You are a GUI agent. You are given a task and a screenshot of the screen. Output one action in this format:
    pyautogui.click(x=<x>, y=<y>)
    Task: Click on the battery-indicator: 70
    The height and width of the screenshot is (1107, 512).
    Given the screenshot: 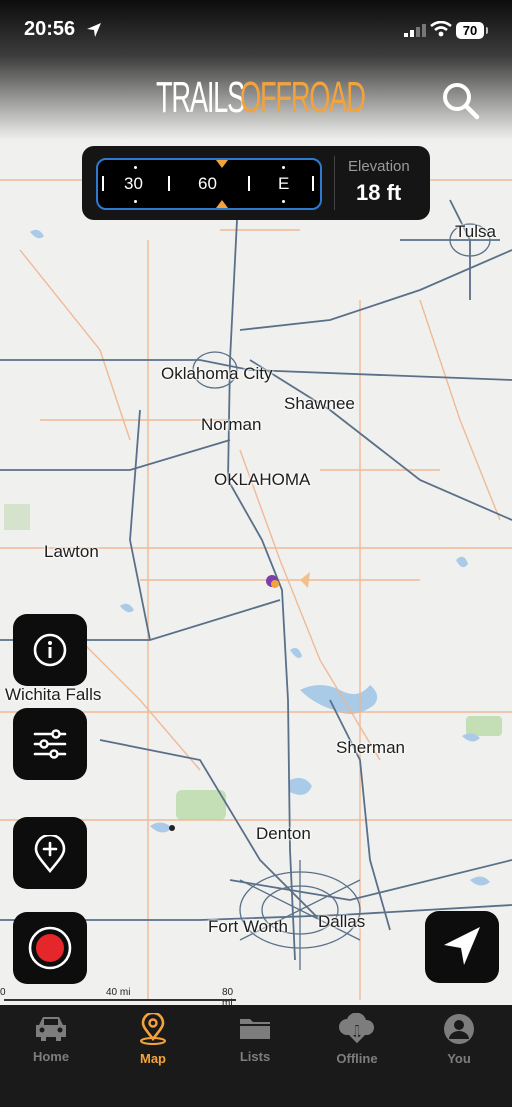 What is the action you would take?
    pyautogui.click(x=470, y=30)
    